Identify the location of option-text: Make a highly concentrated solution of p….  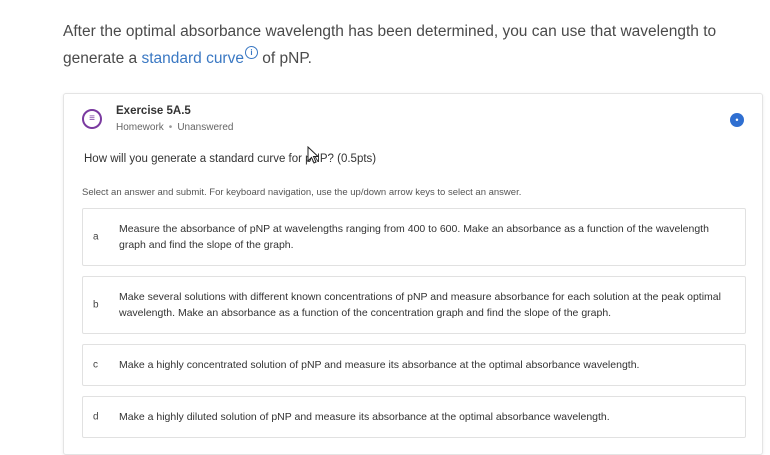
(379, 365).